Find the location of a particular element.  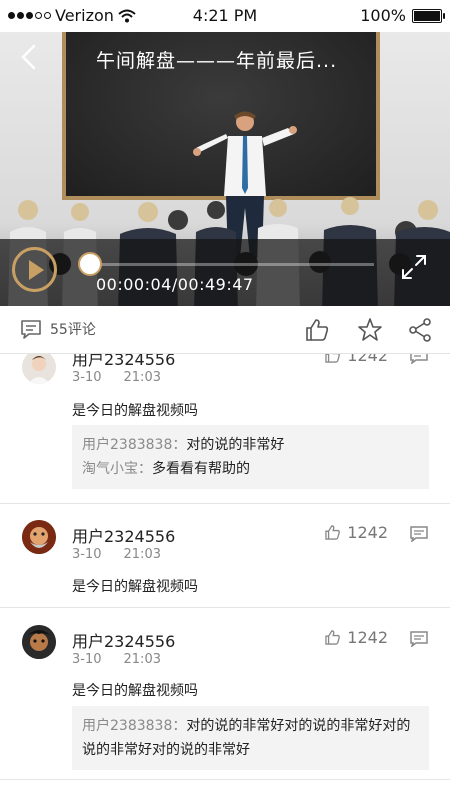

share-icon is located at coordinates (420, 330).